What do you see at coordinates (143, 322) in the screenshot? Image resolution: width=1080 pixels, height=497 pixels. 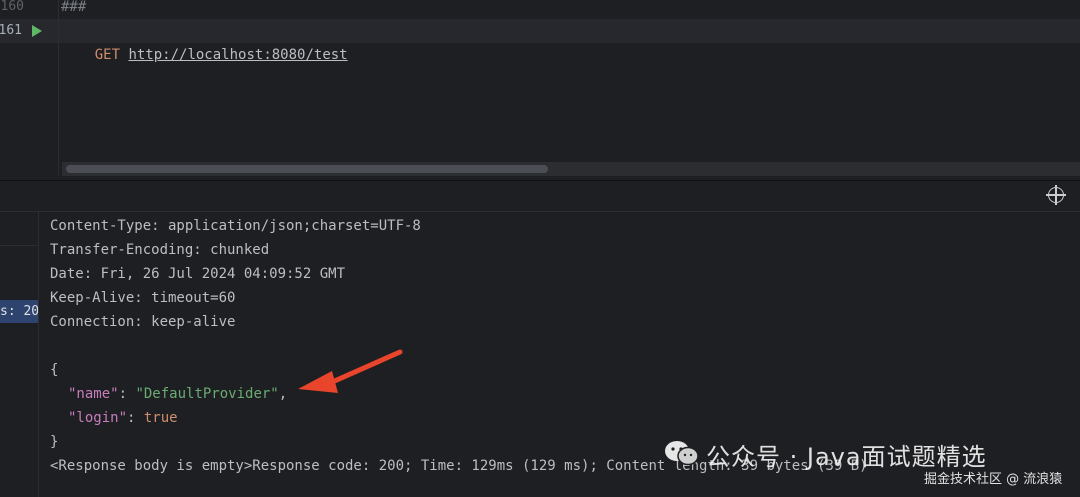 I see `response-header-line: Connection: keep-alive` at bounding box center [143, 322].